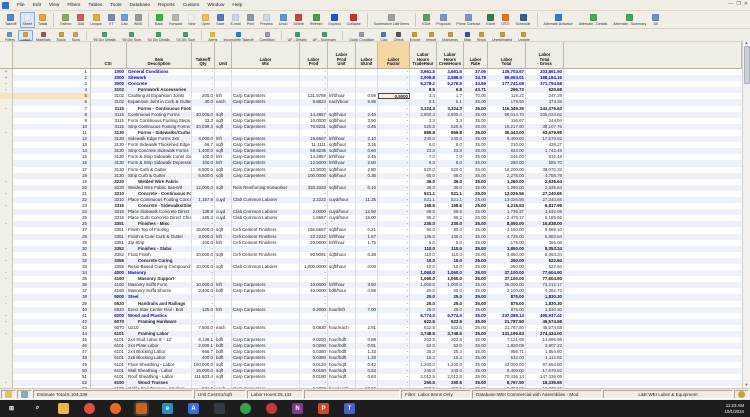 This screenshot has height=417, width=750. What do you see at coordinates (158, 35) in the screenshot?
I see `toolbar-button-04-div-details: '04 Div Details` at bounding box center [158, 35].